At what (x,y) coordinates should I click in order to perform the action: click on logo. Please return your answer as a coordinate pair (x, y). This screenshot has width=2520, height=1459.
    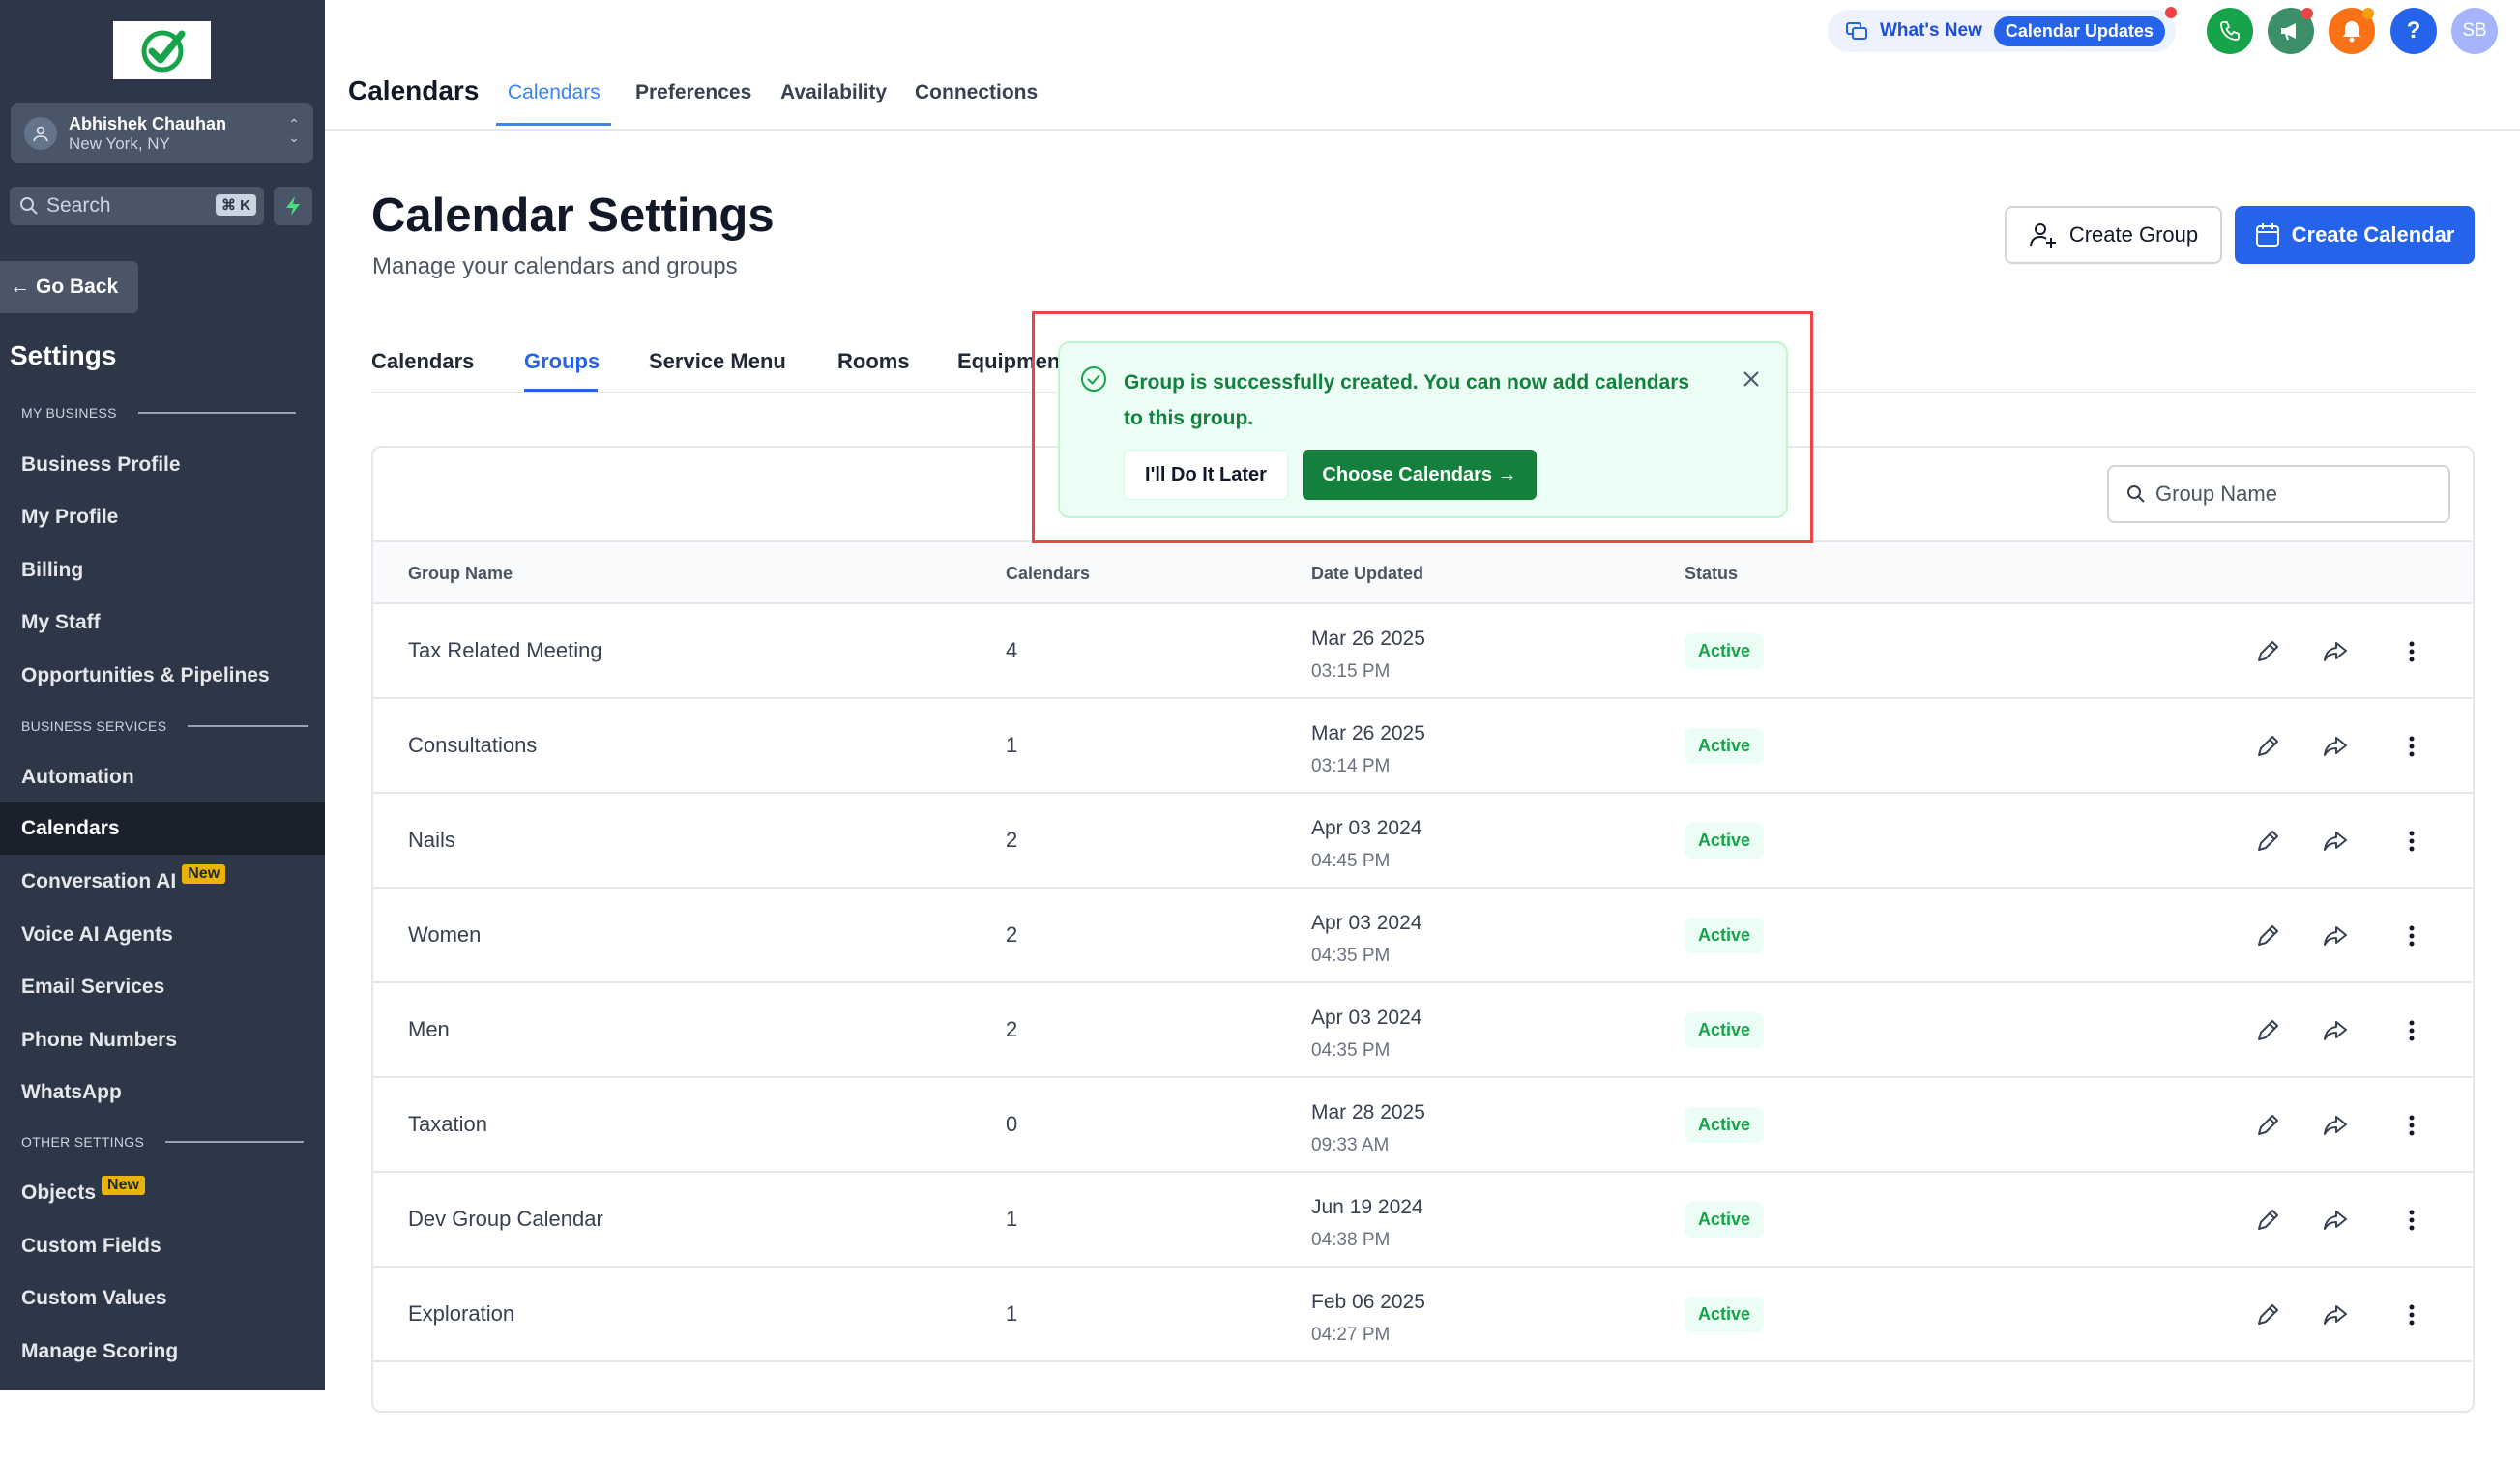
    Looking at the image, I should click on (162, 50).